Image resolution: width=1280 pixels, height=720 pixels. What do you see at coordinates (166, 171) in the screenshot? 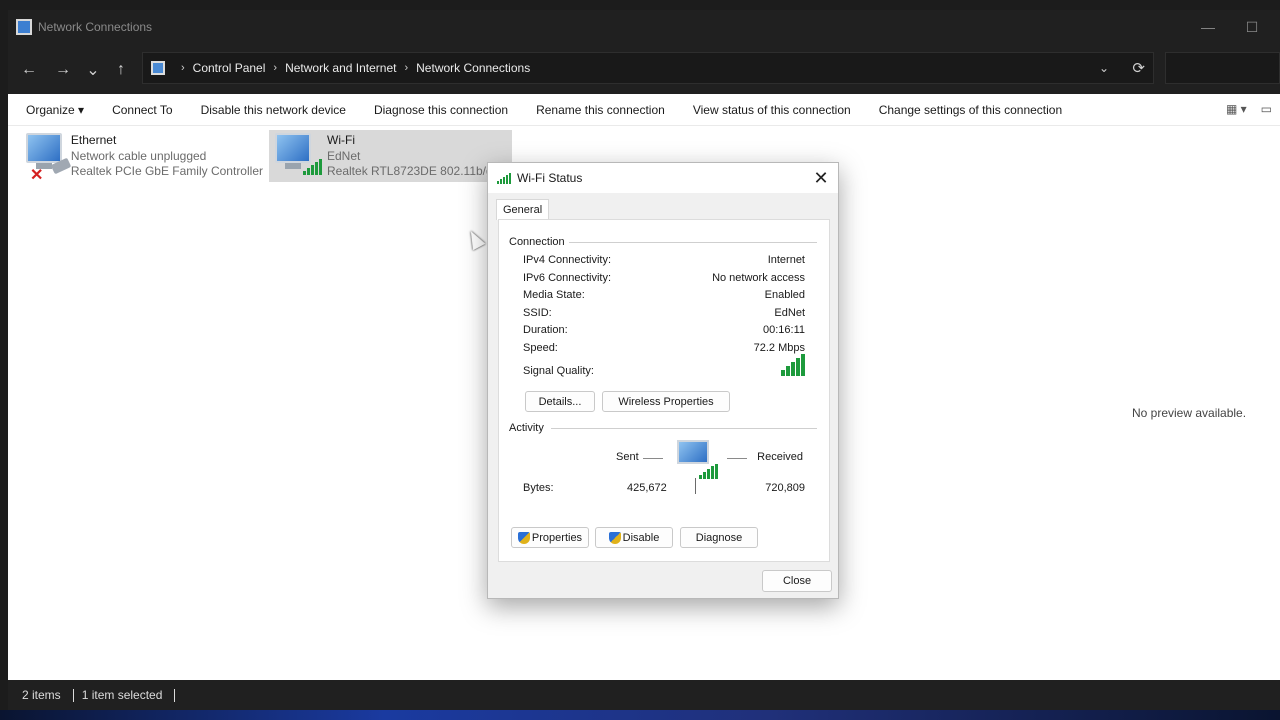
I see `item-device: Realtek PCIe GbE Family Controller` at bounding box center [166, 171].